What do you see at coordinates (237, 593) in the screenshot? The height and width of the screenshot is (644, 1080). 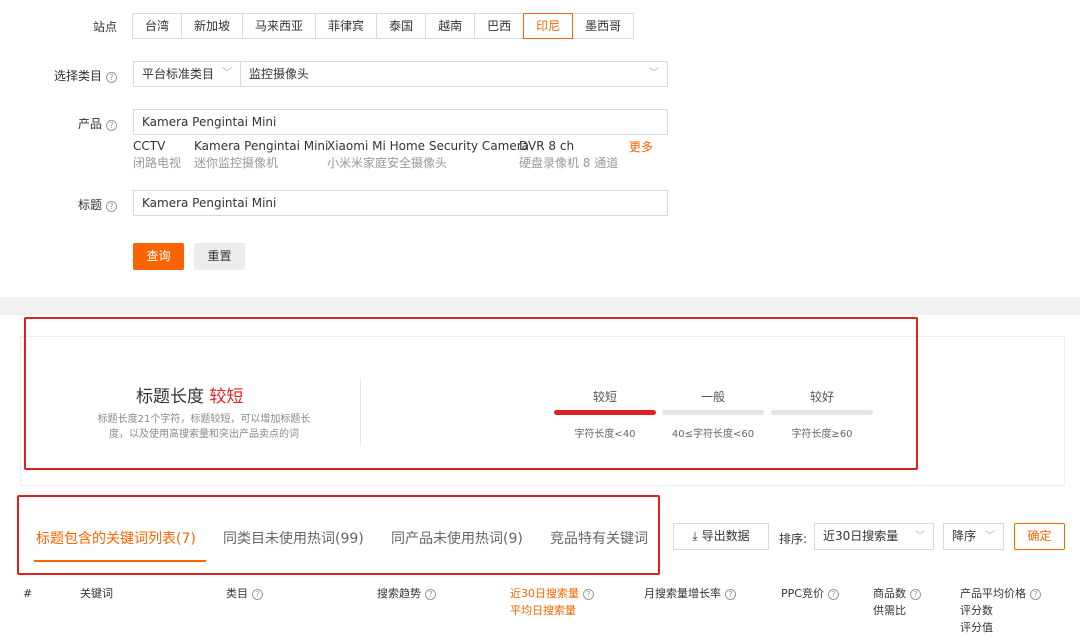 I see `header-text: 类目` at bounding box center [237, 593].